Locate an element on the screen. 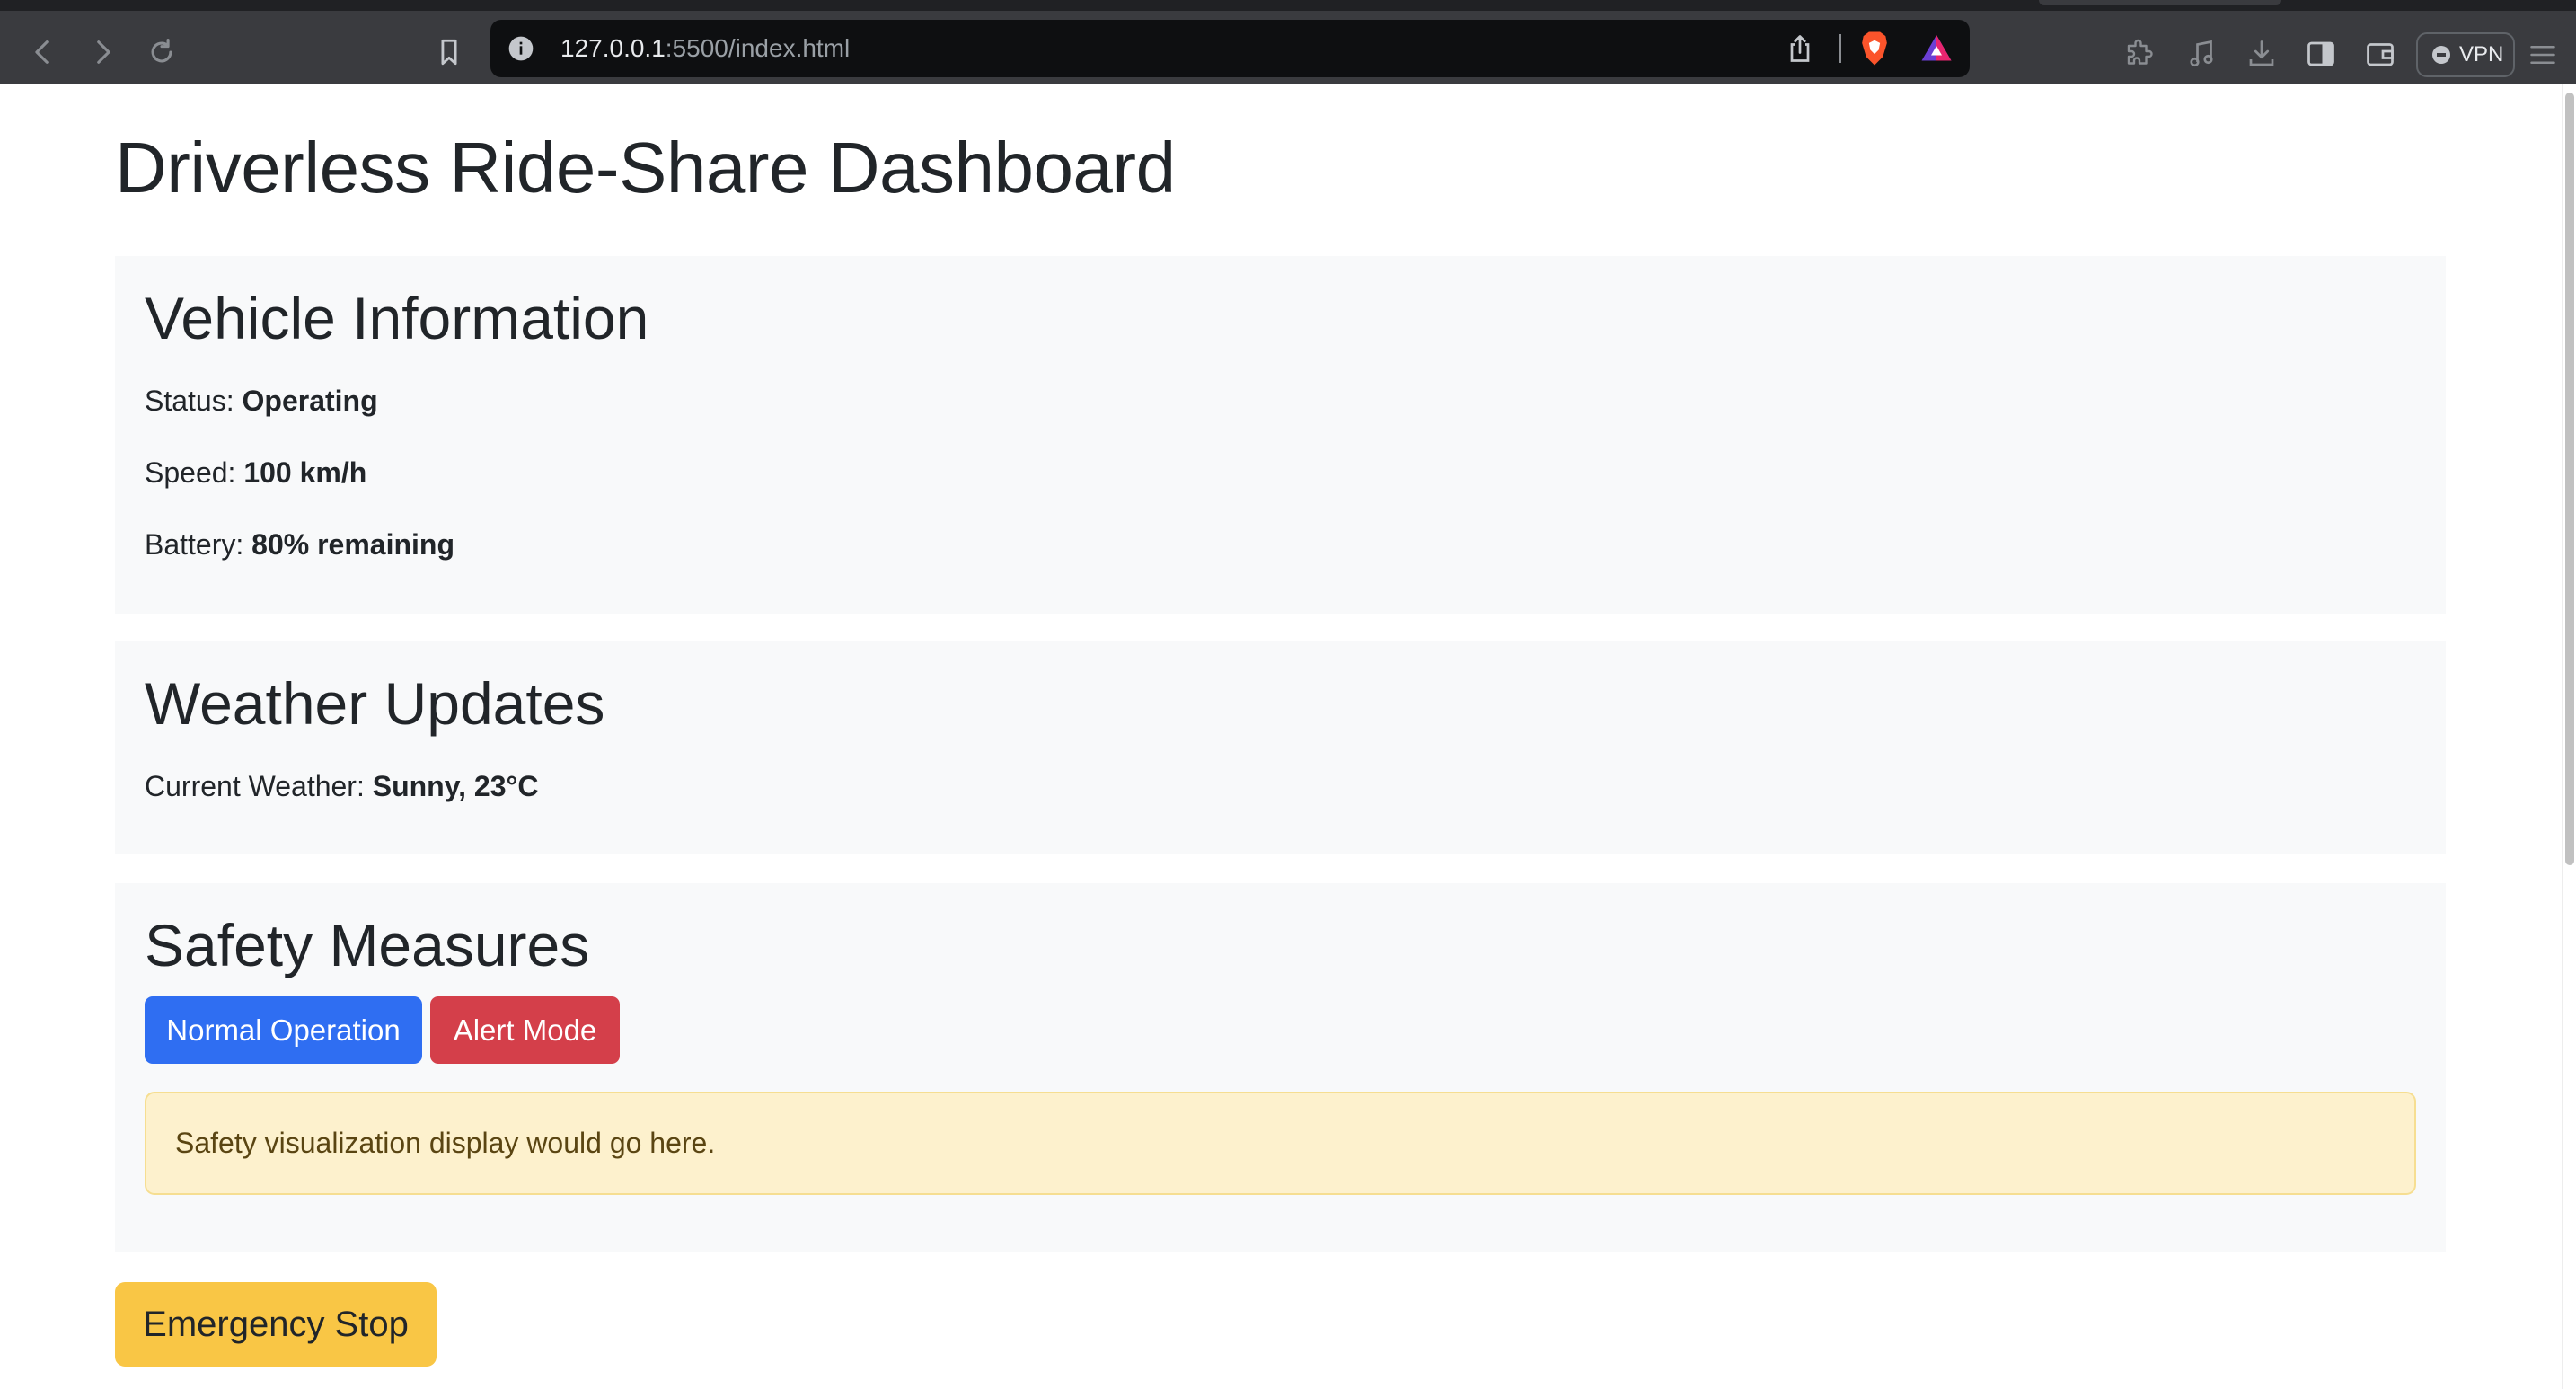  url-text: 127.0.0.1:5500/index.html is located at coordinates (705, 48).